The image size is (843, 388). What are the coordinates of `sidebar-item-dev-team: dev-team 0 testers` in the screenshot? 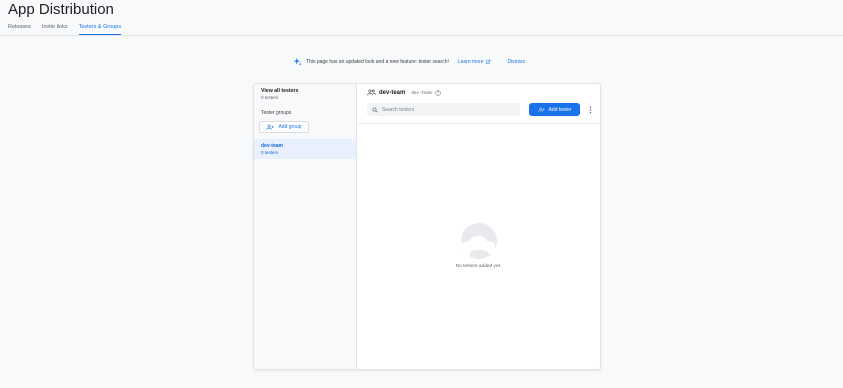 It's located at (305, 149).